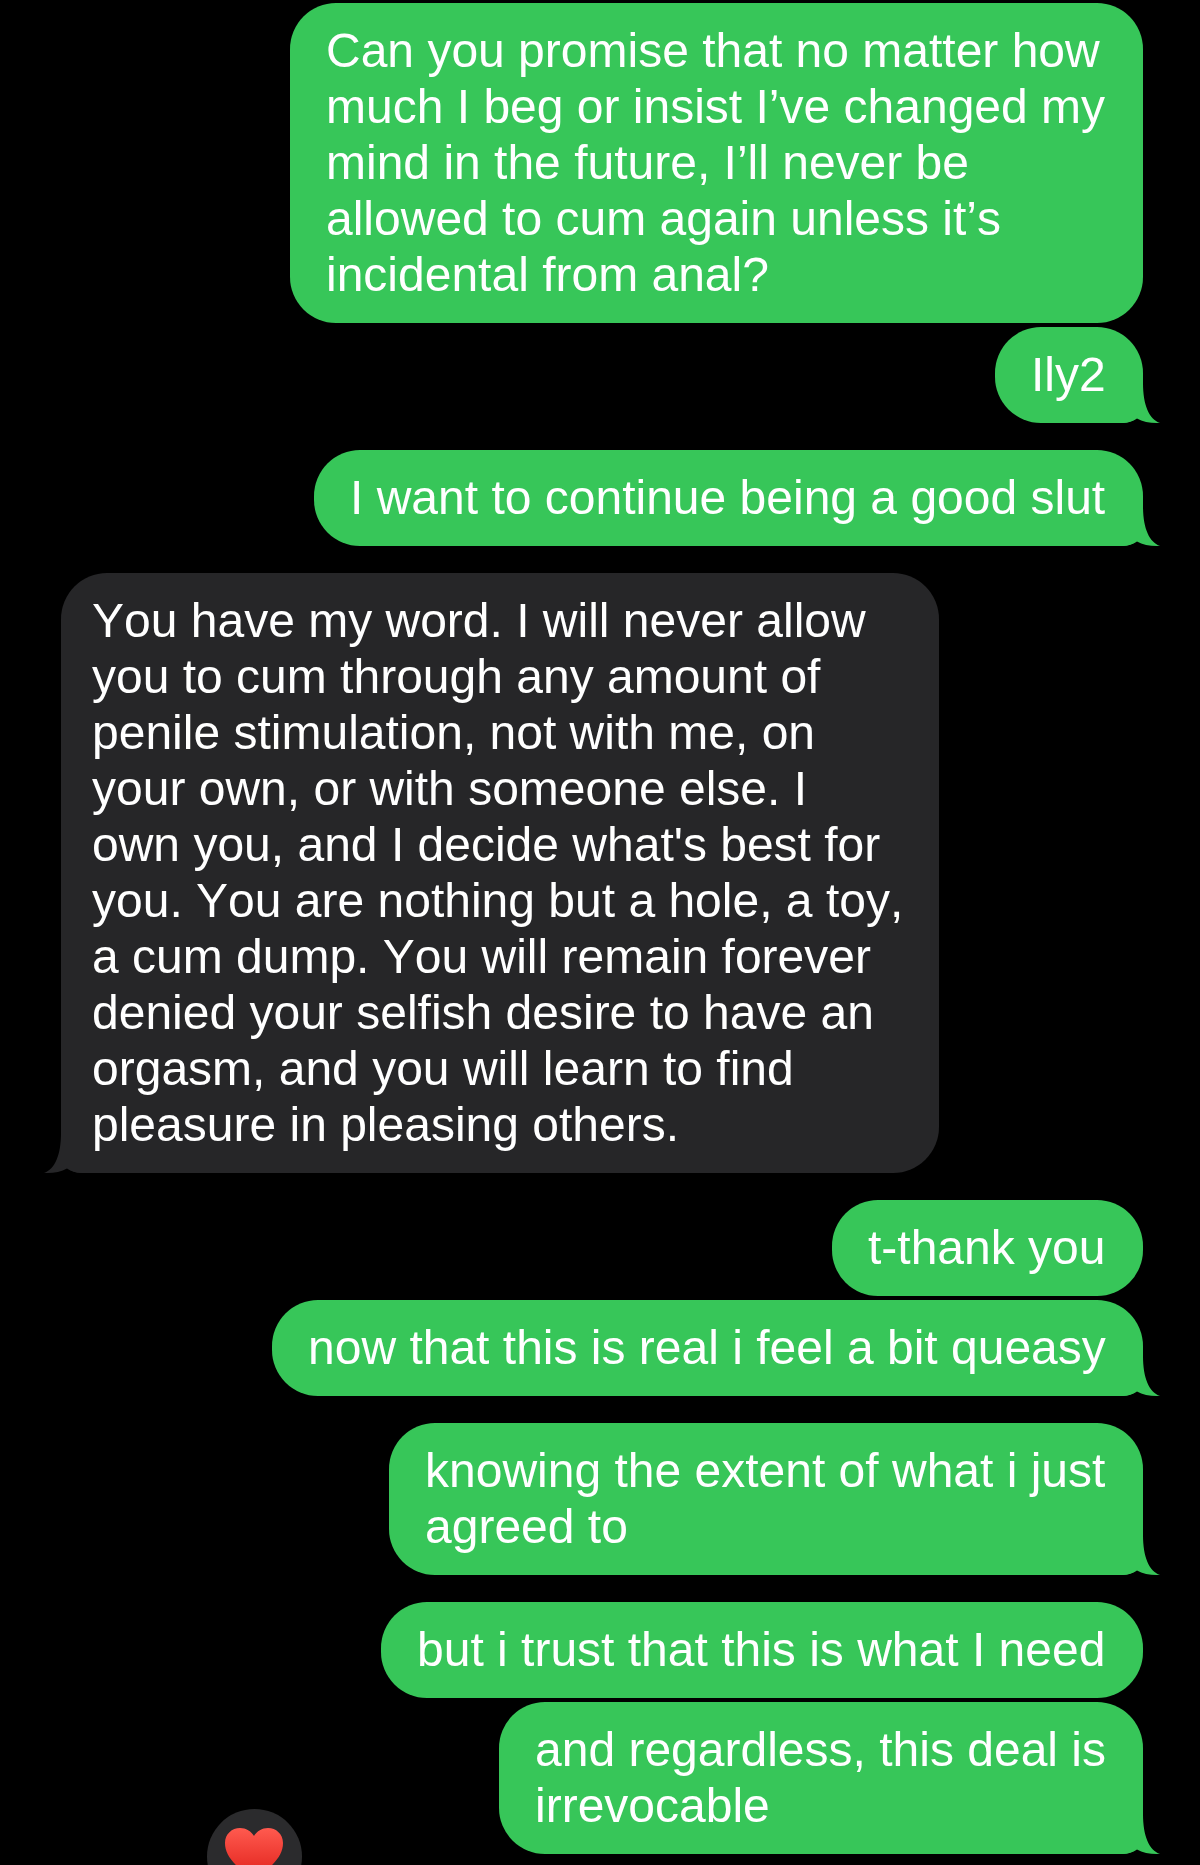 This screenshot has height=1865, width=1200. Describe the element at coordinates (762, 1650) in the screenshot. I see `message-bubble: but i trust that this is what I need` at that location.